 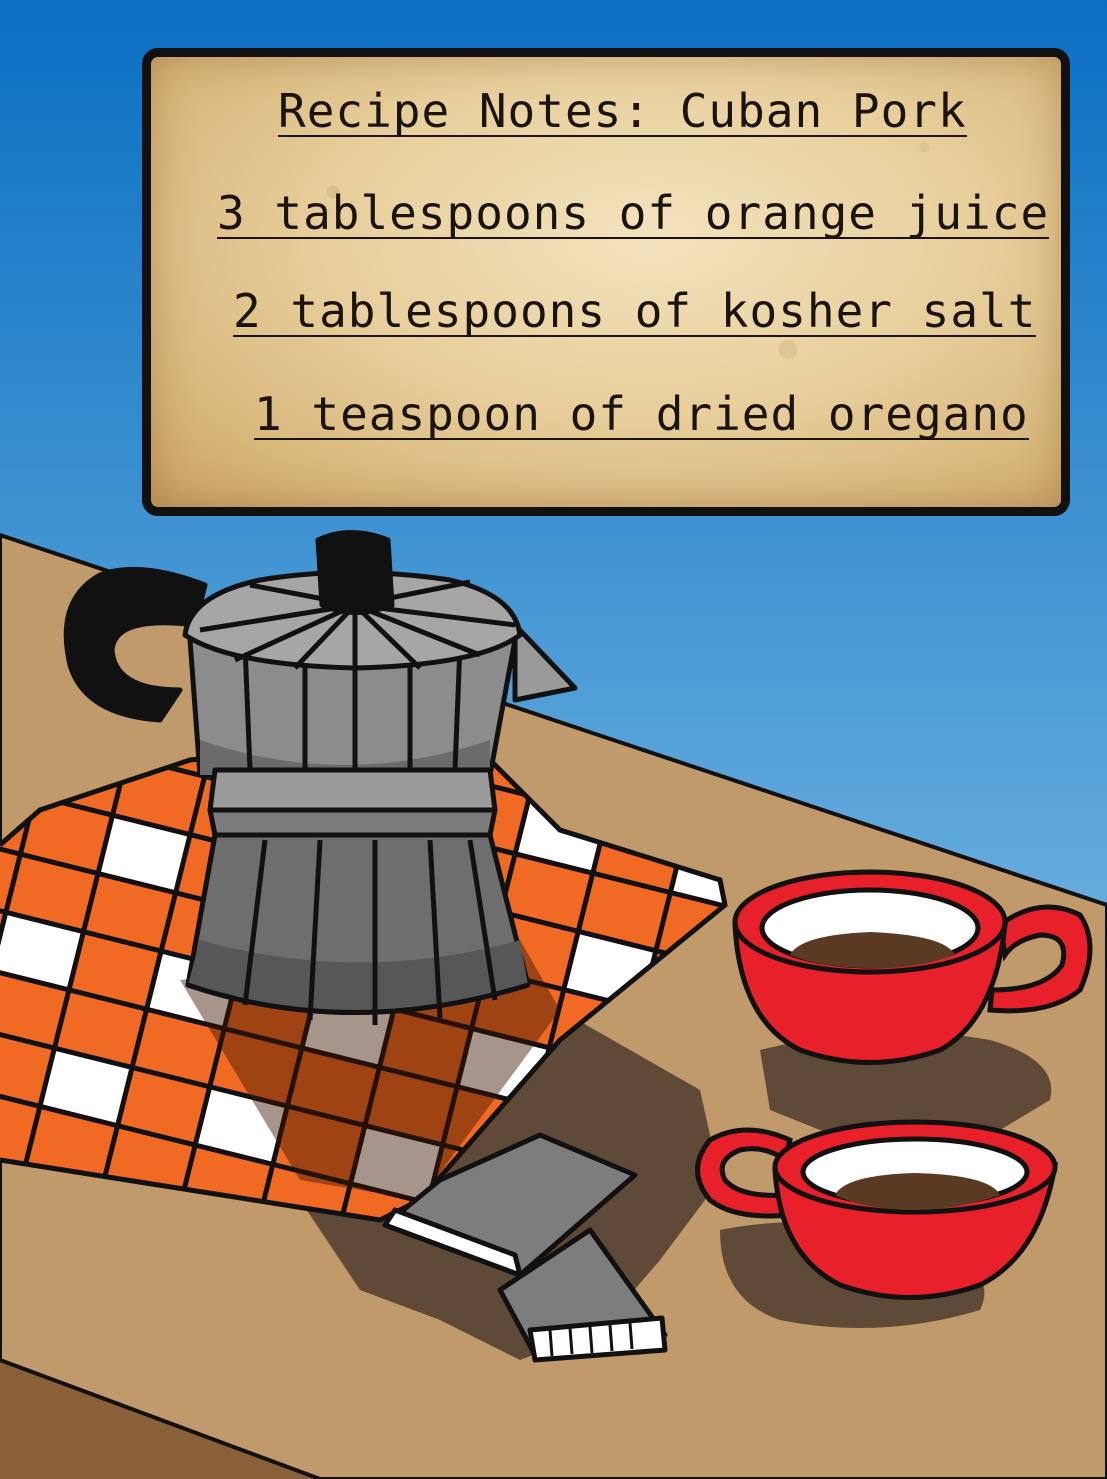 What do you see at coordinates (641, 414) in the screenshot?
I see `ingredient-line-3: 1 teaspoon of dried oregano` at bounding box center [641, 414].